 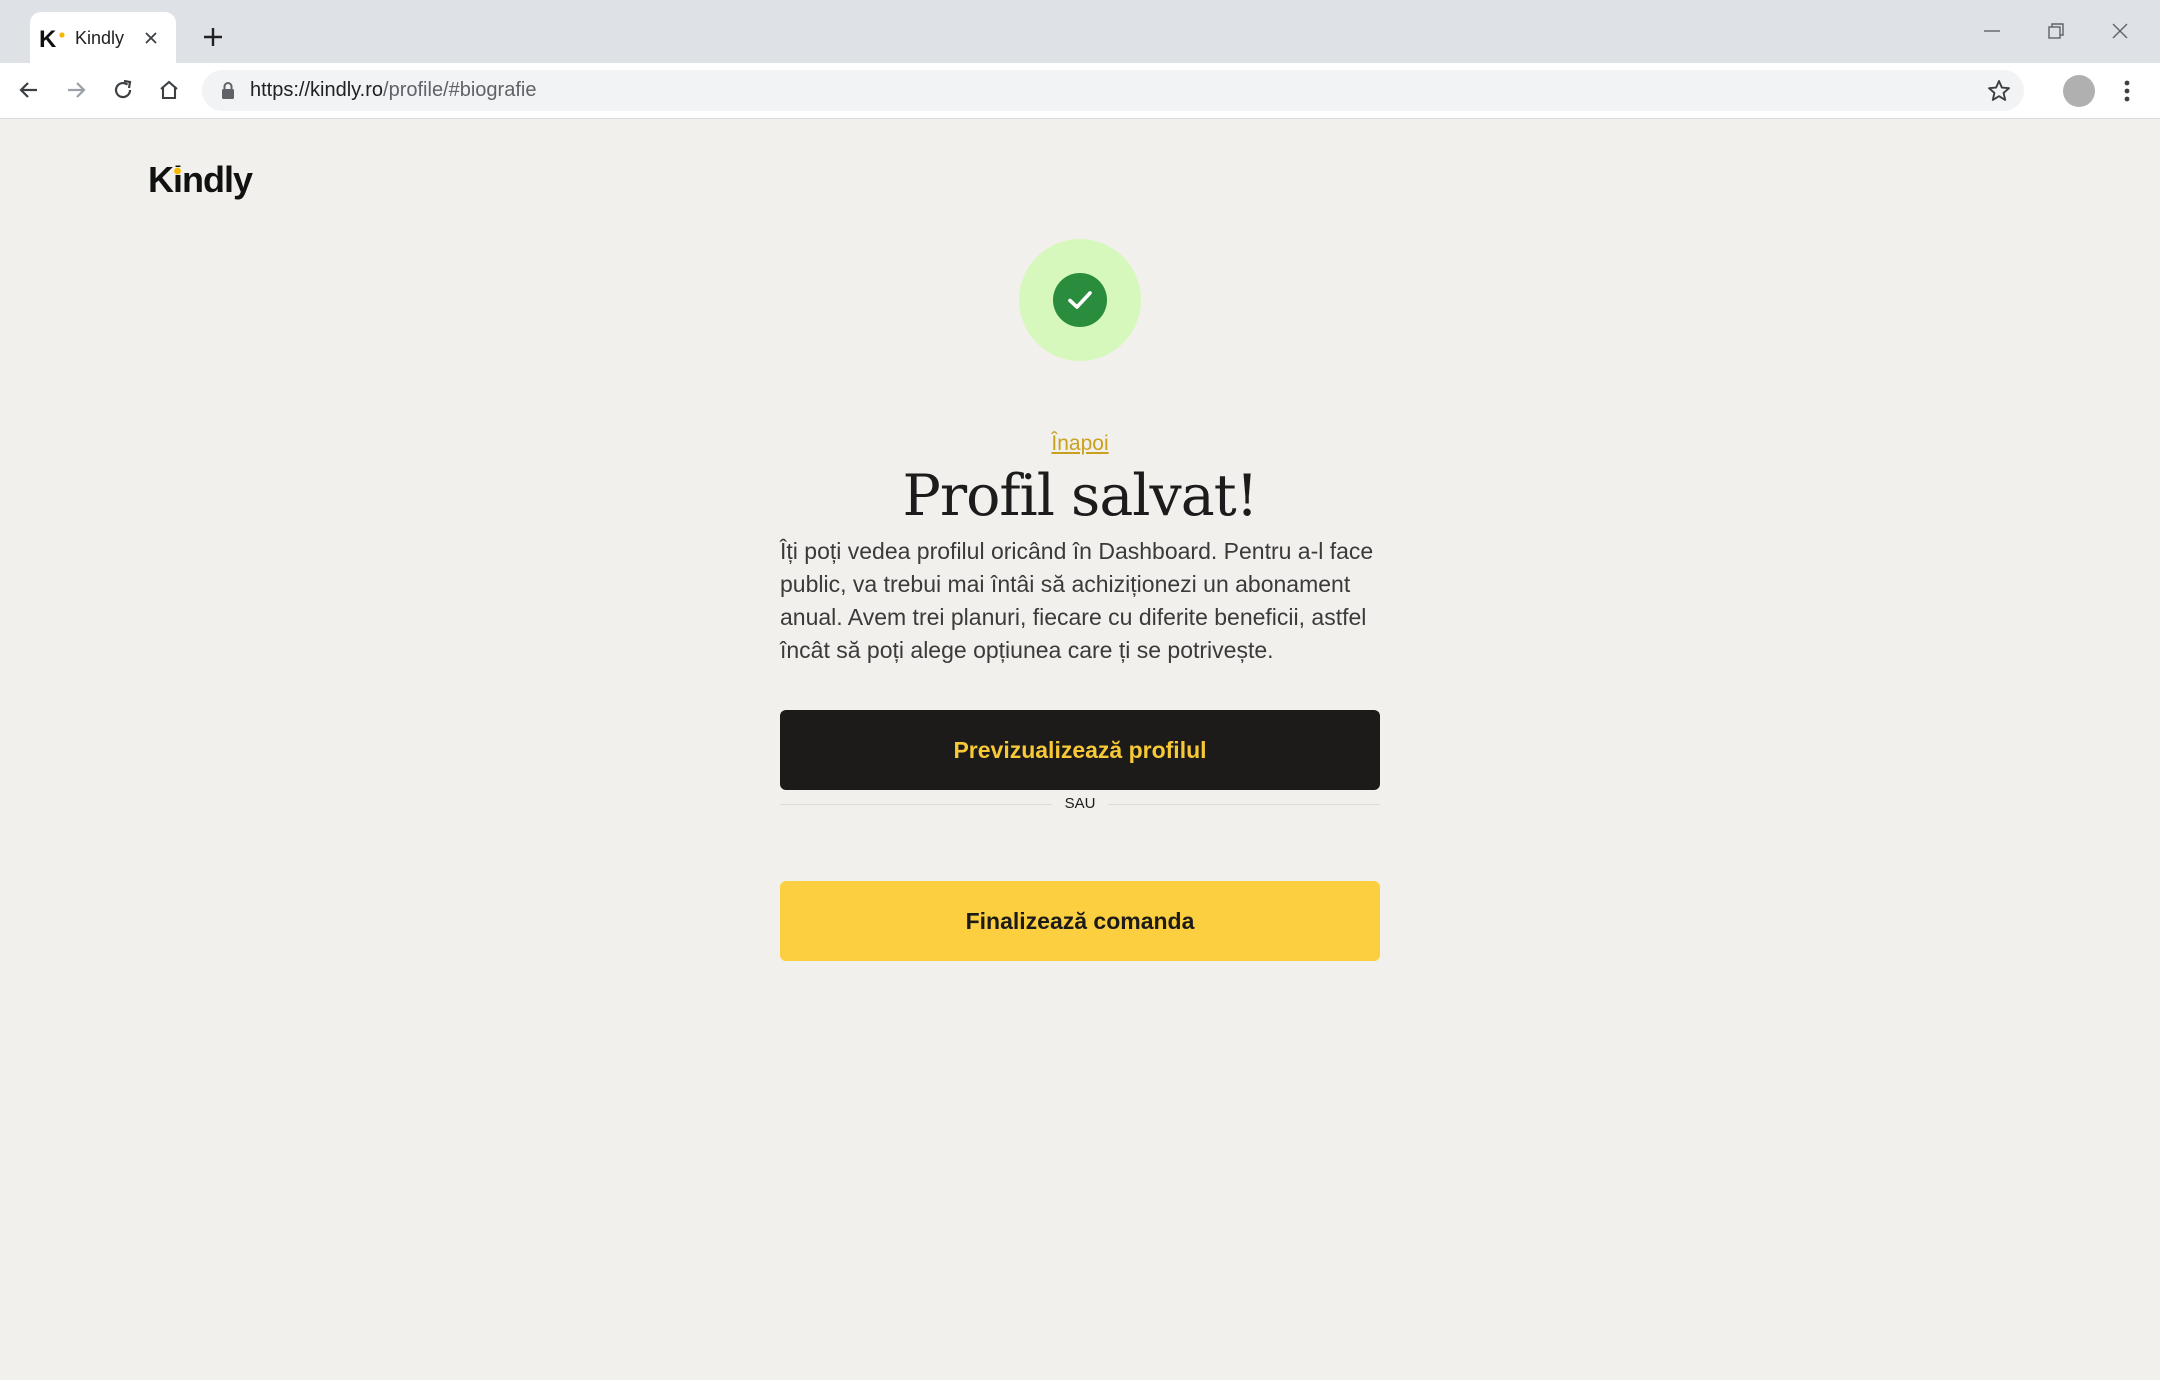 What do you see at coordinates (1992, 31) in the screenshot?
I see `minimize-icon` at bounding box center [1992, 31].